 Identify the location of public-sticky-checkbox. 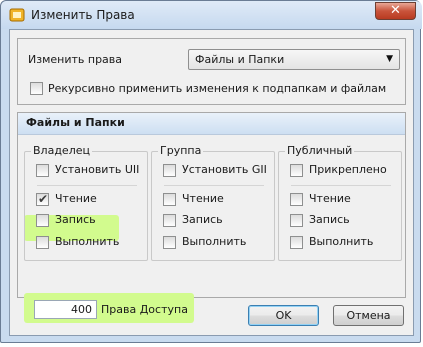
(296, 170).